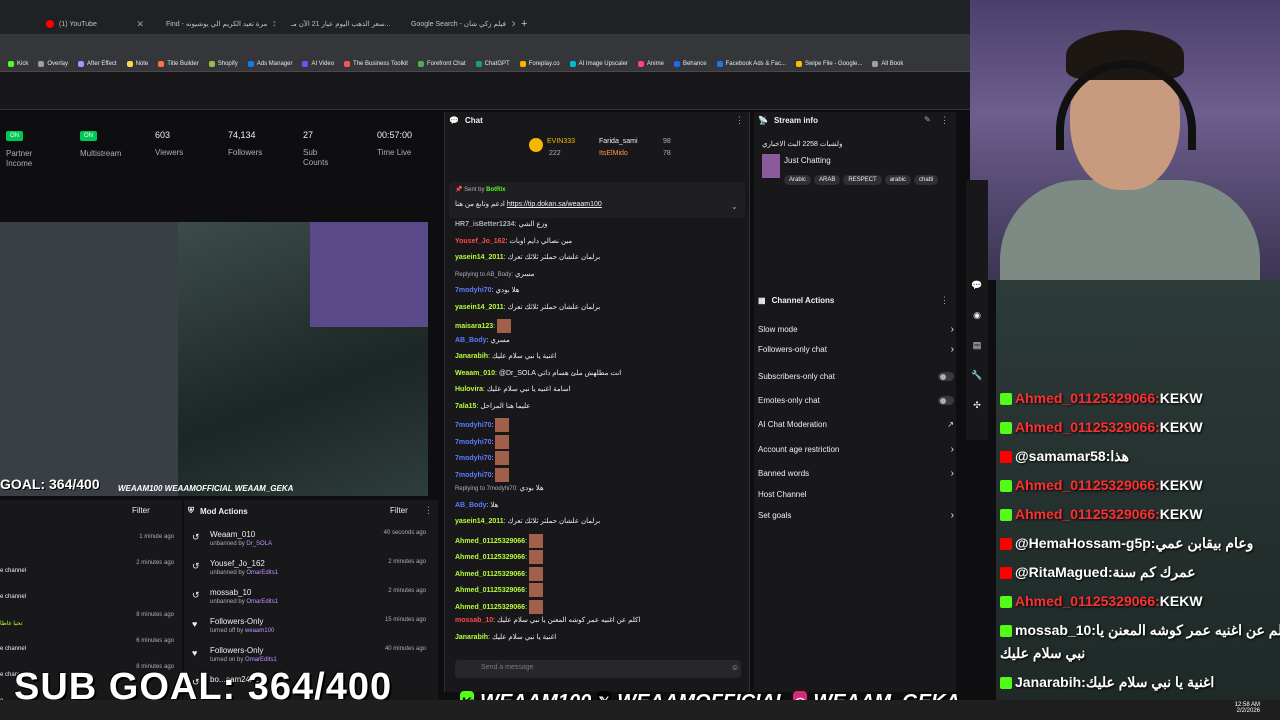 The height and width of the screenshot is (720, 1280). Describe the element at coordinates (807, 160) in the screenshot. I see `stream-category: Just Chatting` at that location.